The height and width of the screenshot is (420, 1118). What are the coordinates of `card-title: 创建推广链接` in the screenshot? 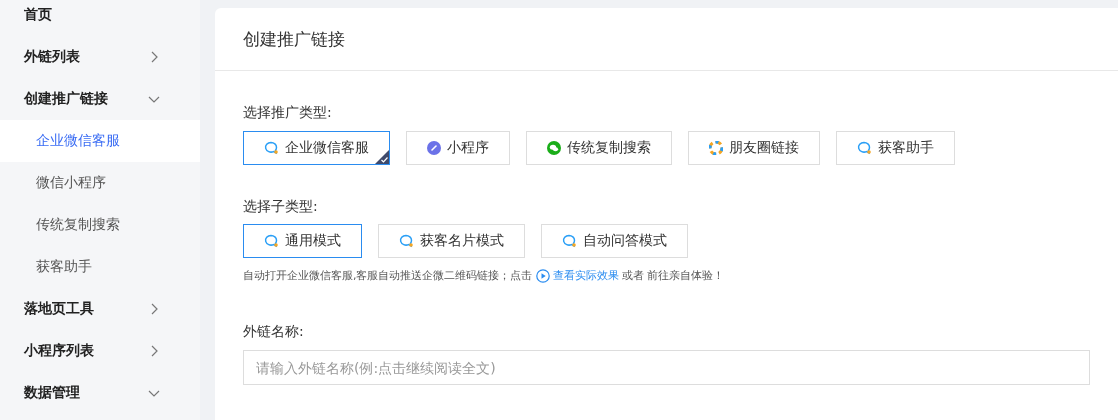 It's located at (666, 39).